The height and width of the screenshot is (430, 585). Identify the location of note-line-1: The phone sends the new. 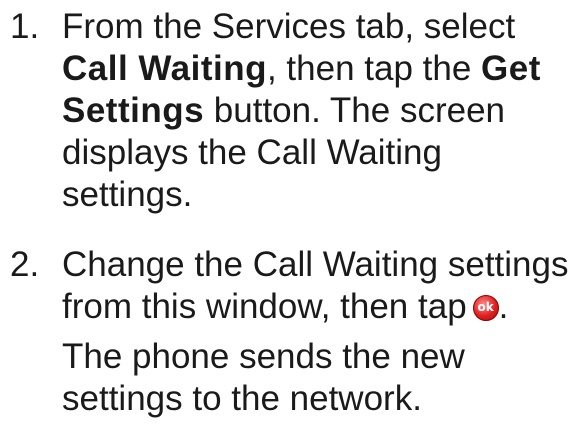
(263, 356).